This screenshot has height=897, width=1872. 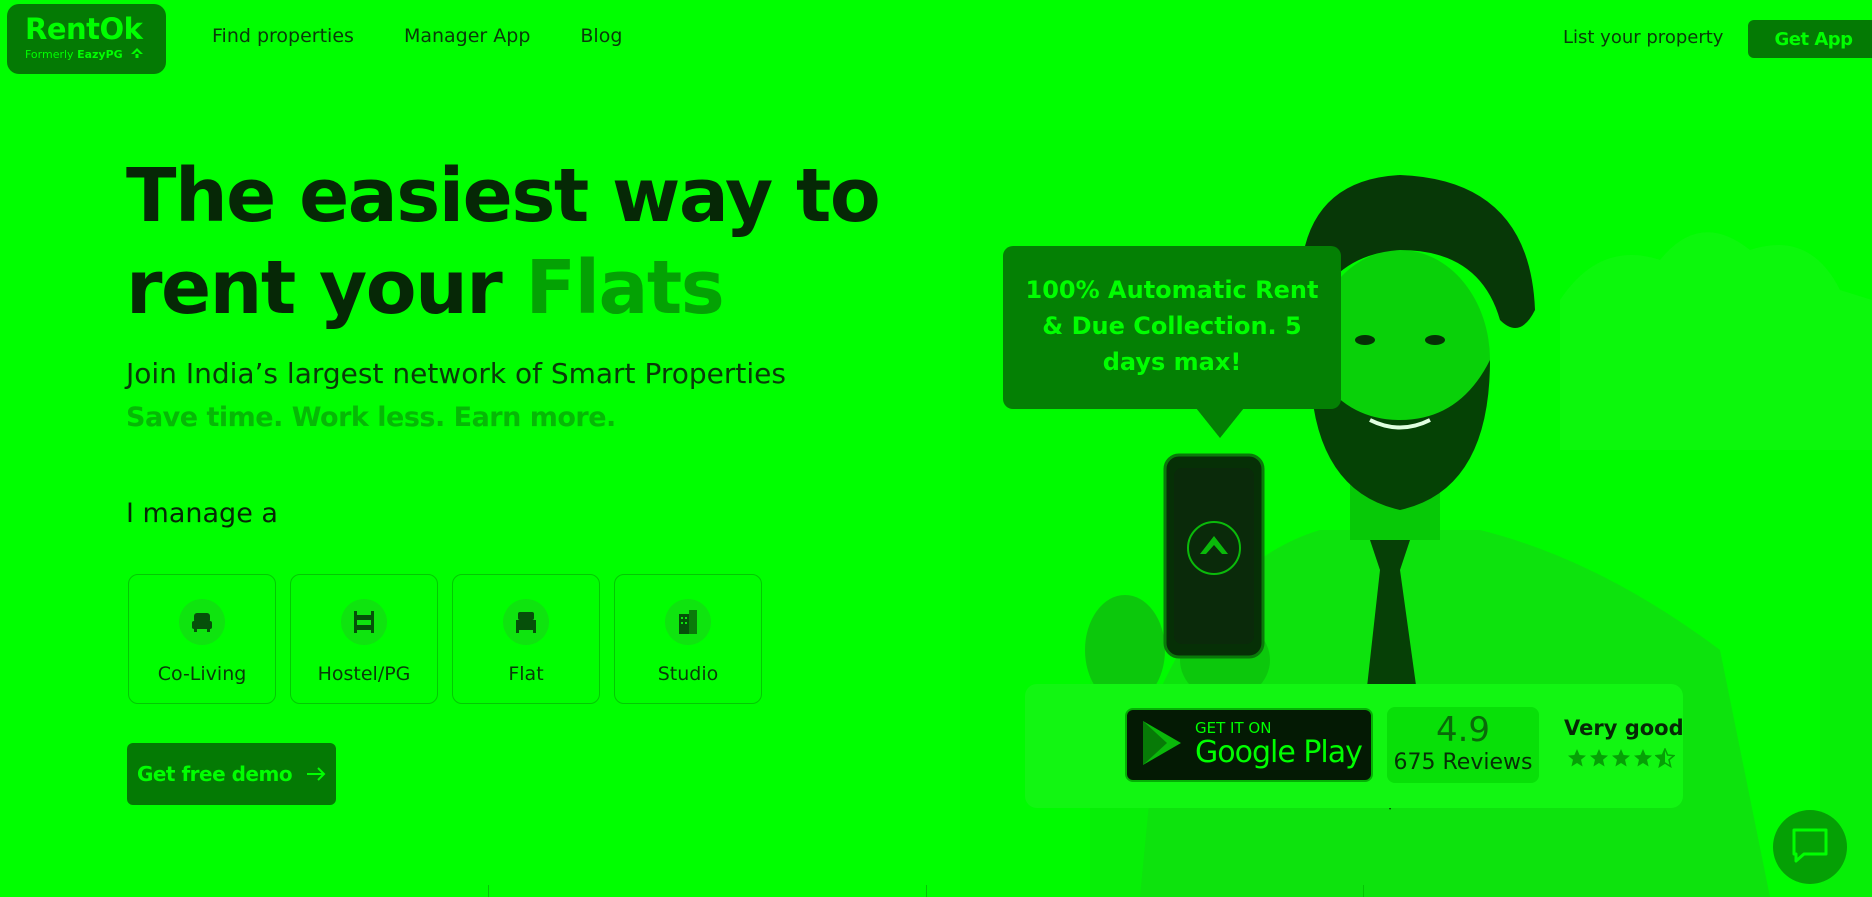 I want to click on rating-score: 4.9, so click(x=1463, y=730).